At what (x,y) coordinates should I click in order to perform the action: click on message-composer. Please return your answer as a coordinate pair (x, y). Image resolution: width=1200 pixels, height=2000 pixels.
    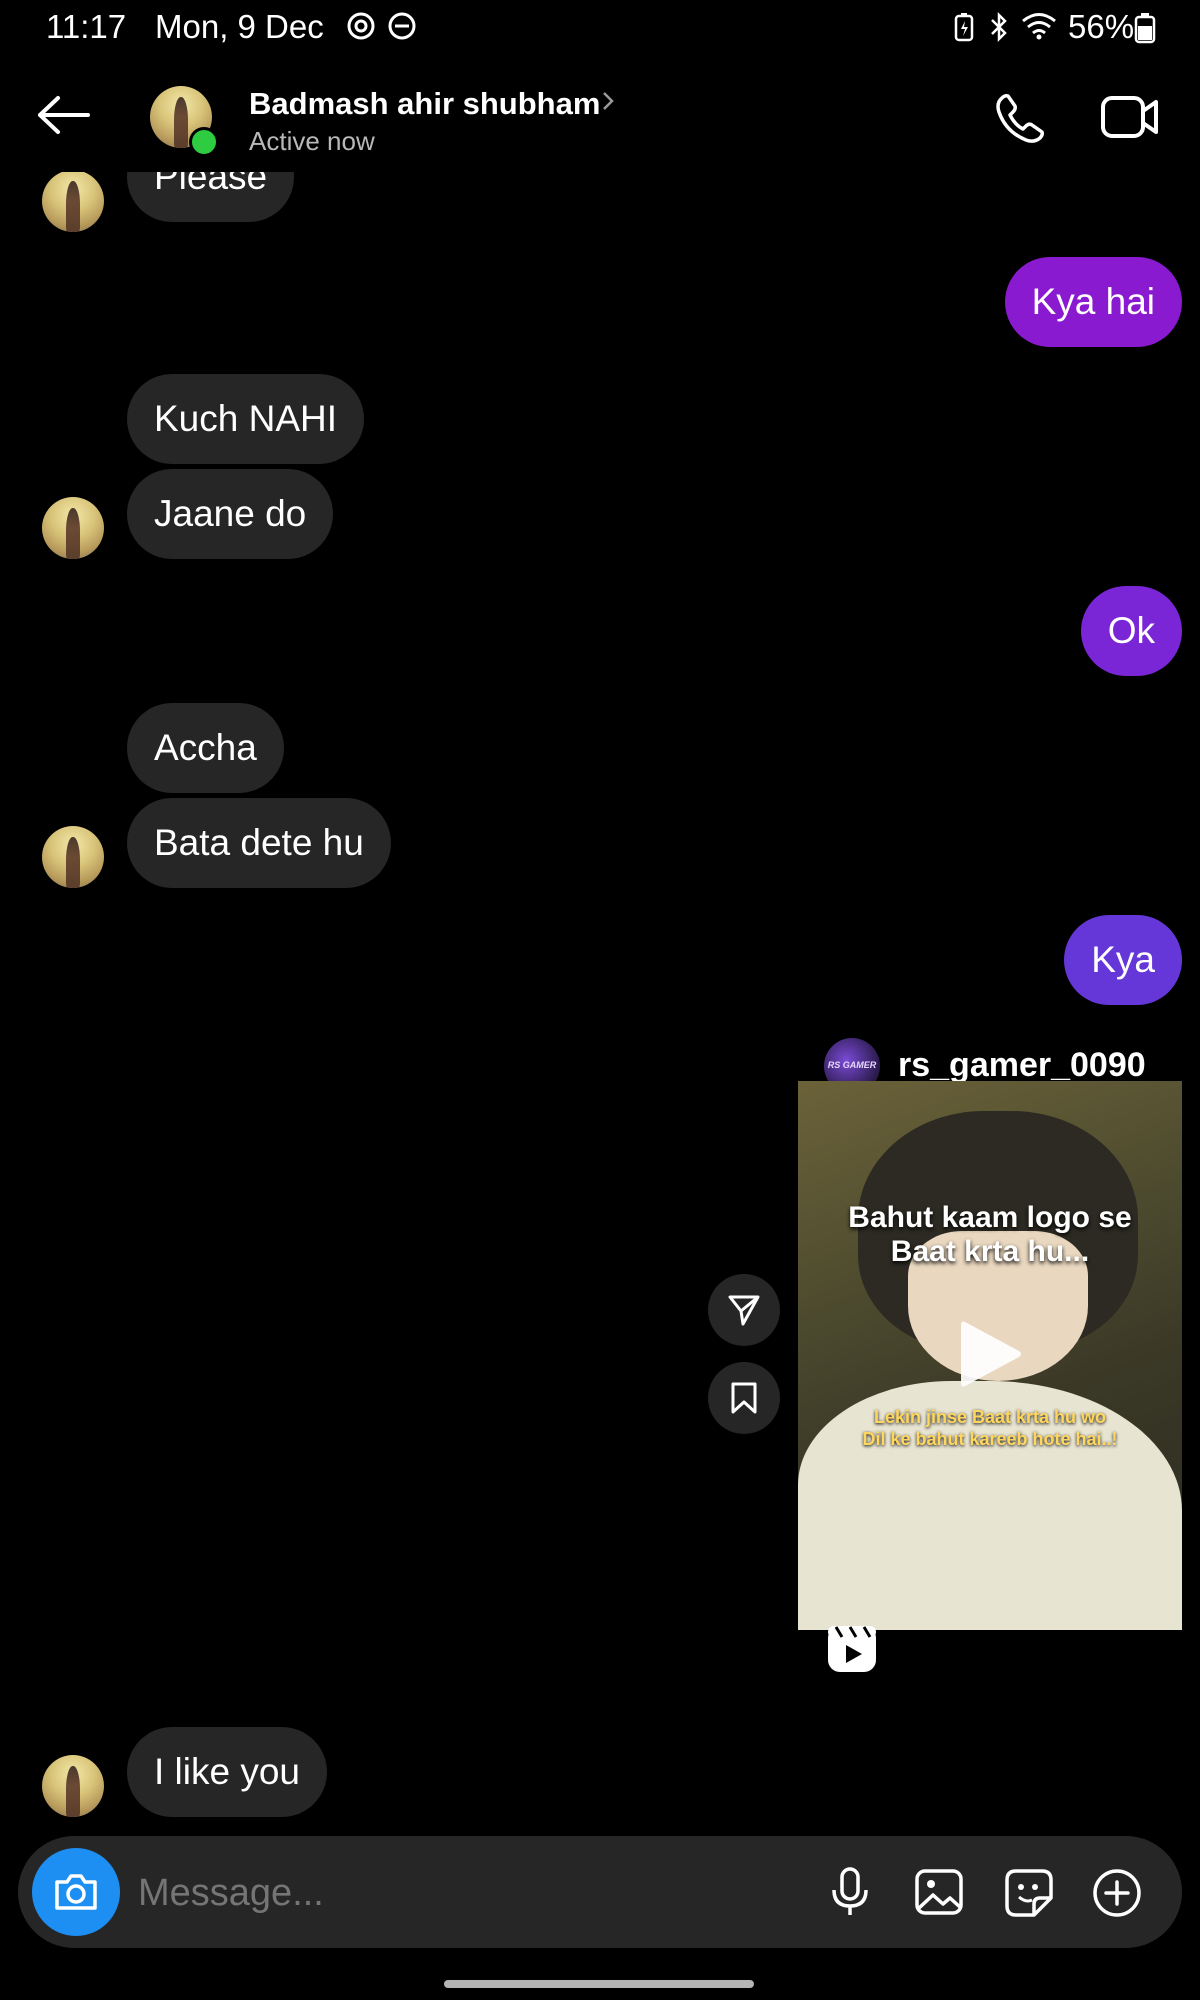
    Looking at the image, I should click on (600, 1892).